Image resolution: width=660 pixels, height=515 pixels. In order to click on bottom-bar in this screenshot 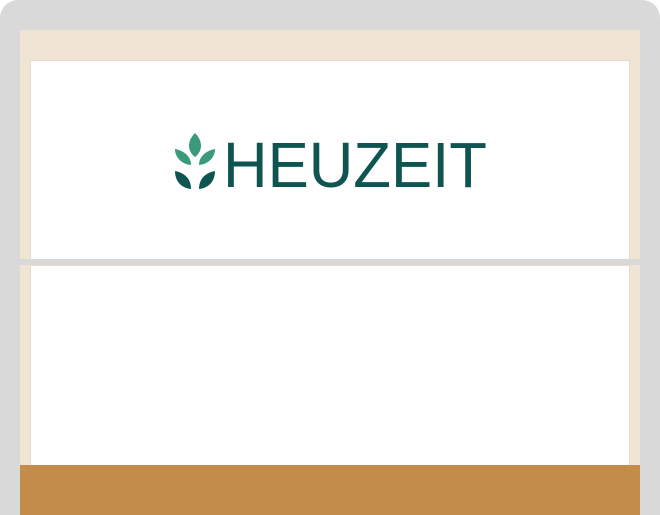, I will do `click(330, 490)`.